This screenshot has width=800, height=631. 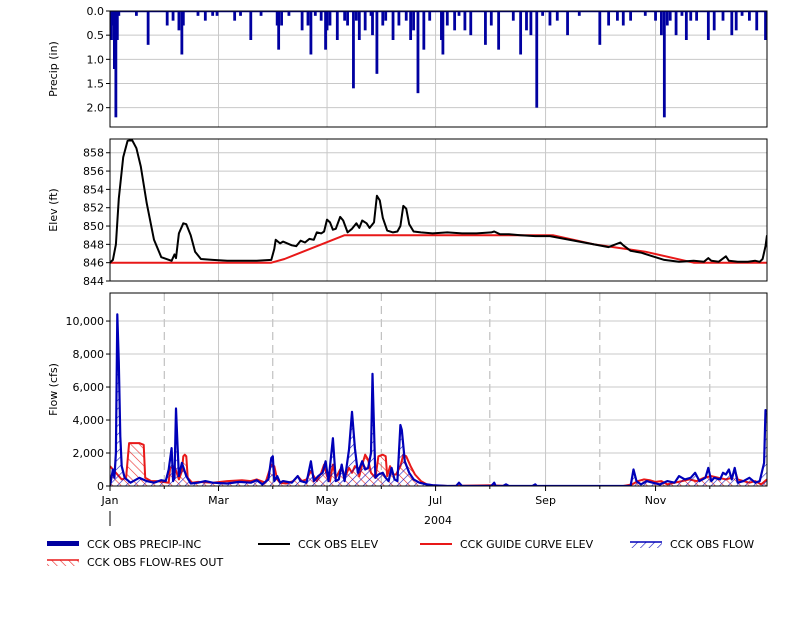 What do you see at coordinates (438, 520) in the screenshot?
I see `year-label: 2004` at bounding box center [438, 520].